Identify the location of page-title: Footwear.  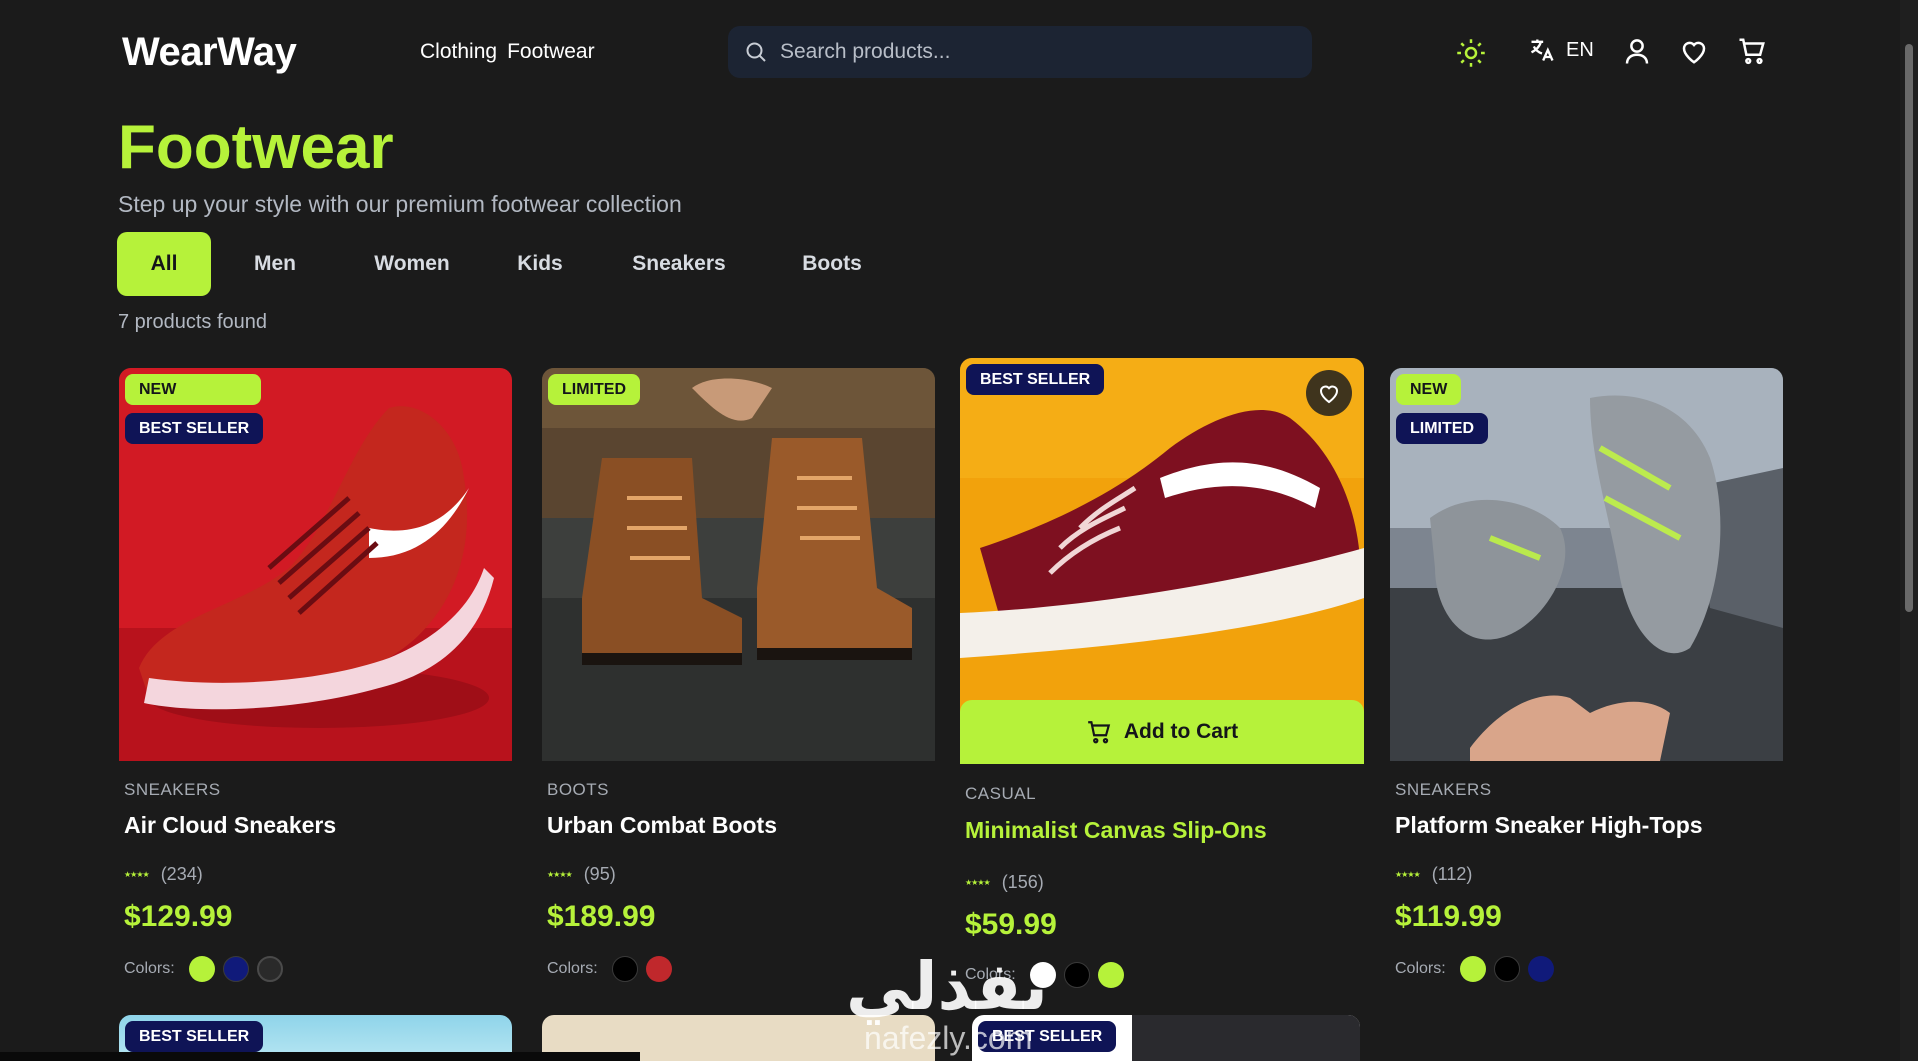
(256, 147).